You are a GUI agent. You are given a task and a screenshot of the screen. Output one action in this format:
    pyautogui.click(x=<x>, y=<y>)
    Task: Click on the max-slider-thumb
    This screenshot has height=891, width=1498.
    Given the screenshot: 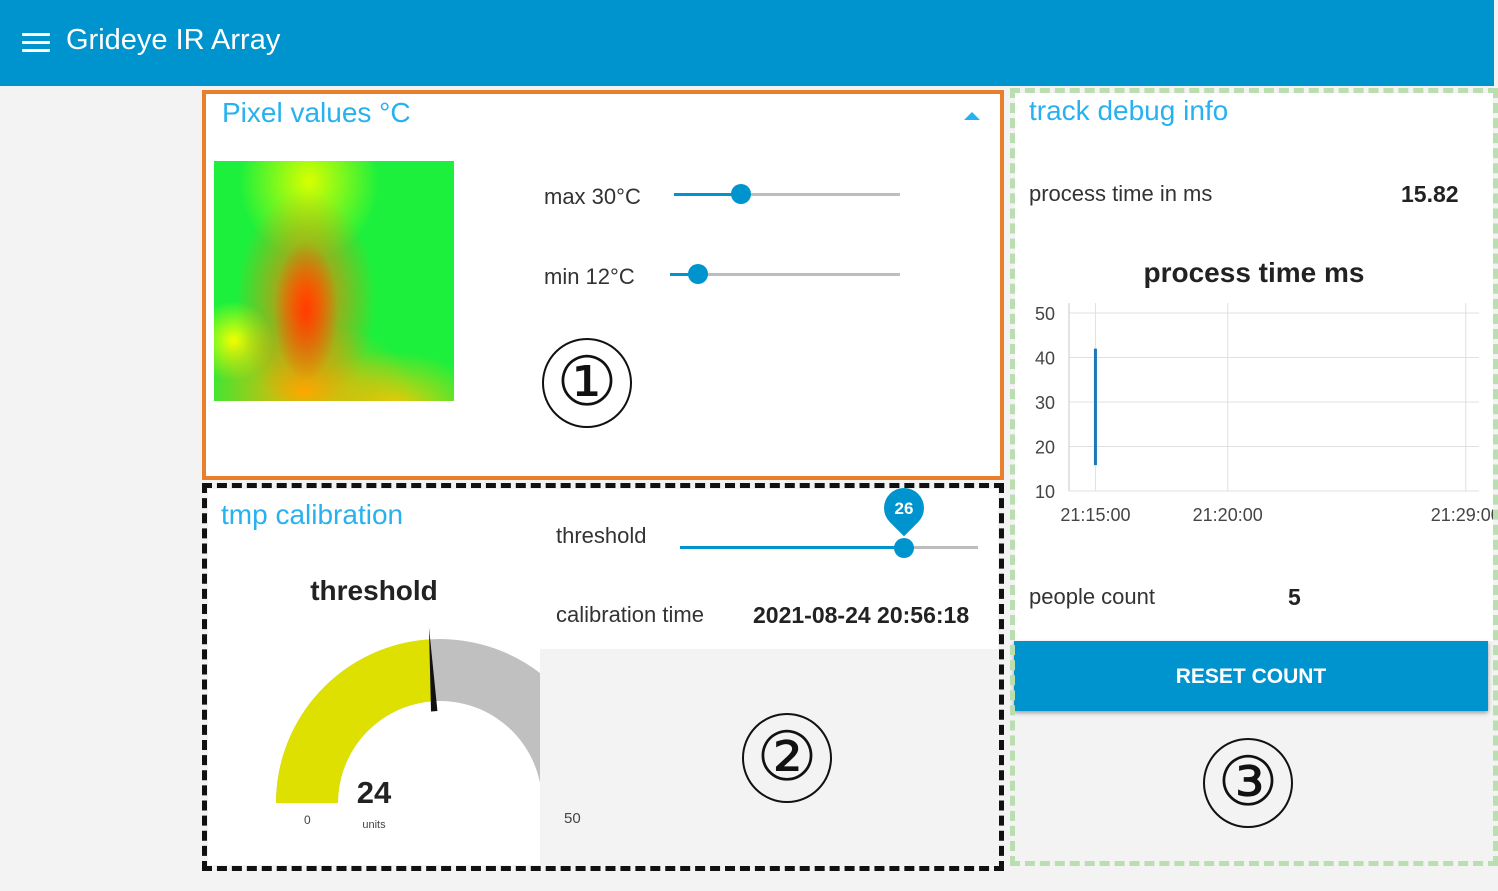 What is the action you would take?
    pyautogui.click(x=741, y=194)
    